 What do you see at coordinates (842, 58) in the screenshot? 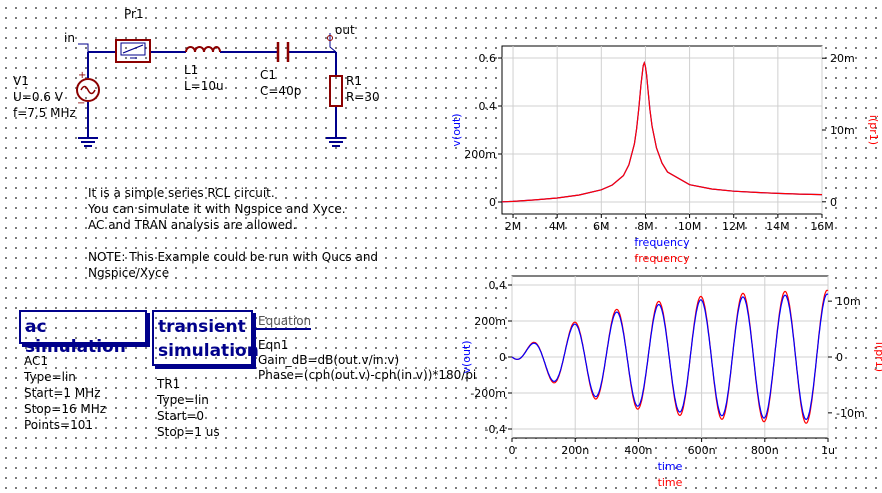
I see `y-tick-label-right: 20m` at bounding box center [842, 58].